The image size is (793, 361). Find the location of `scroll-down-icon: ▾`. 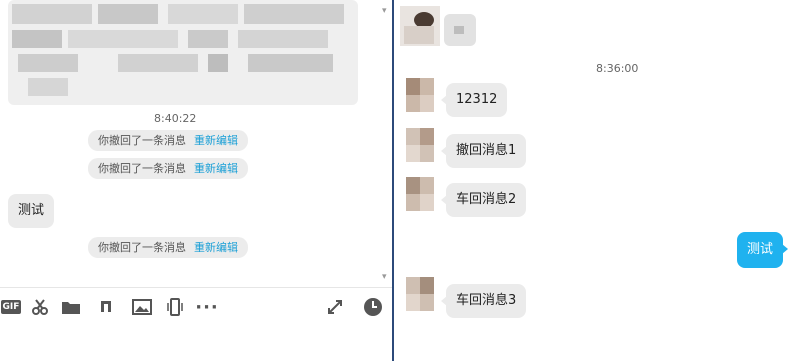

scroll-down-icon: ▾ is located at coordinates (384, 277).